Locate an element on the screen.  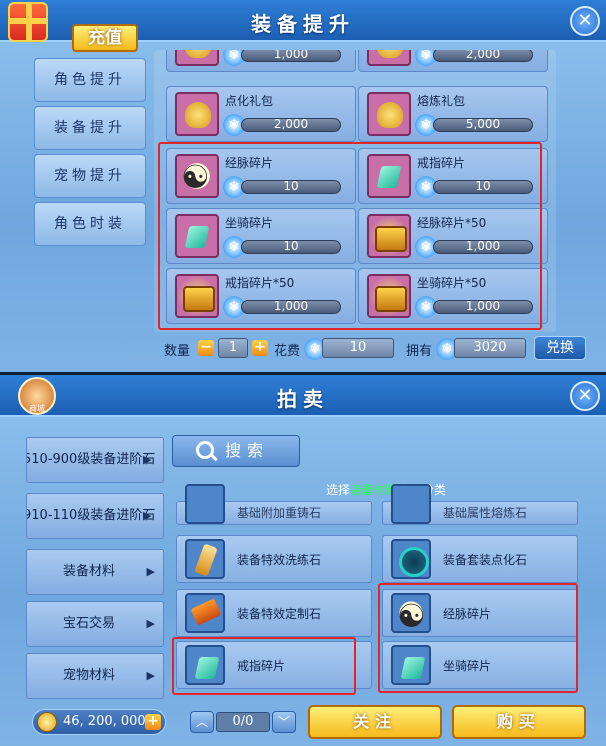
category-label: 装备材料 is located at coordinates (89, 571).